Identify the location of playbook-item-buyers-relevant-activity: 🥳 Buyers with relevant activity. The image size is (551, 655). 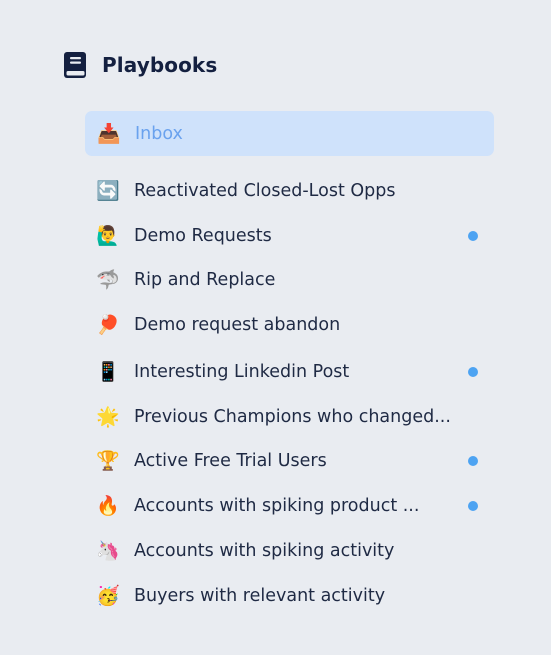
(289, 596).